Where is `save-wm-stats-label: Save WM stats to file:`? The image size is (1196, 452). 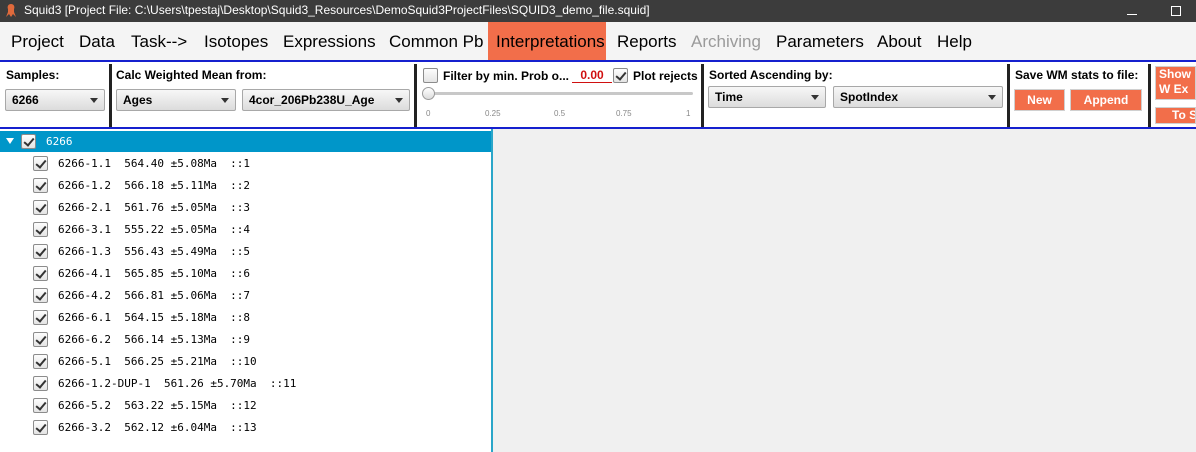
save-wm-stats-label: Save WM stats to file: is located at coordinates (1077, 75).